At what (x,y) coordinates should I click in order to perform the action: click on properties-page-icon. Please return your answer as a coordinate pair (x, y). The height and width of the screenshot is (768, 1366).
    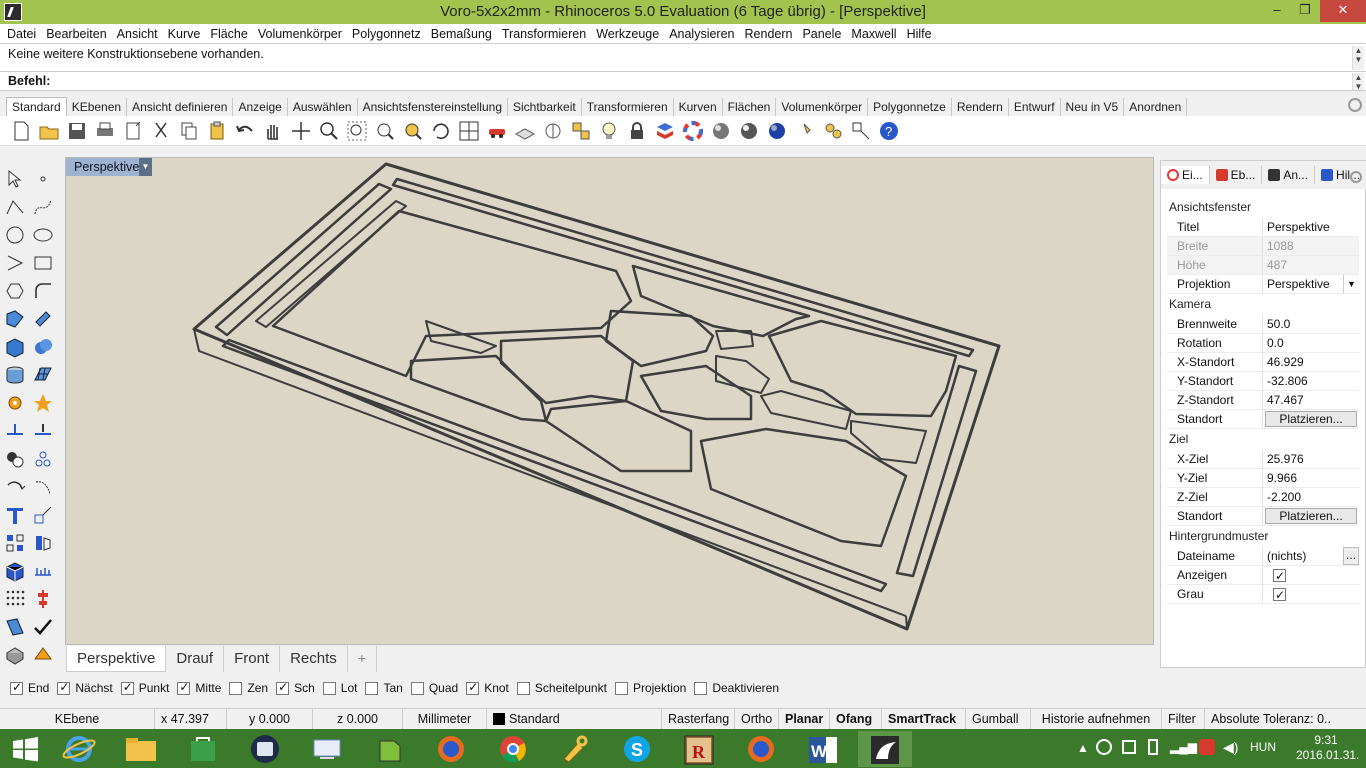
    Looking at the image, I should click on (133, 131).